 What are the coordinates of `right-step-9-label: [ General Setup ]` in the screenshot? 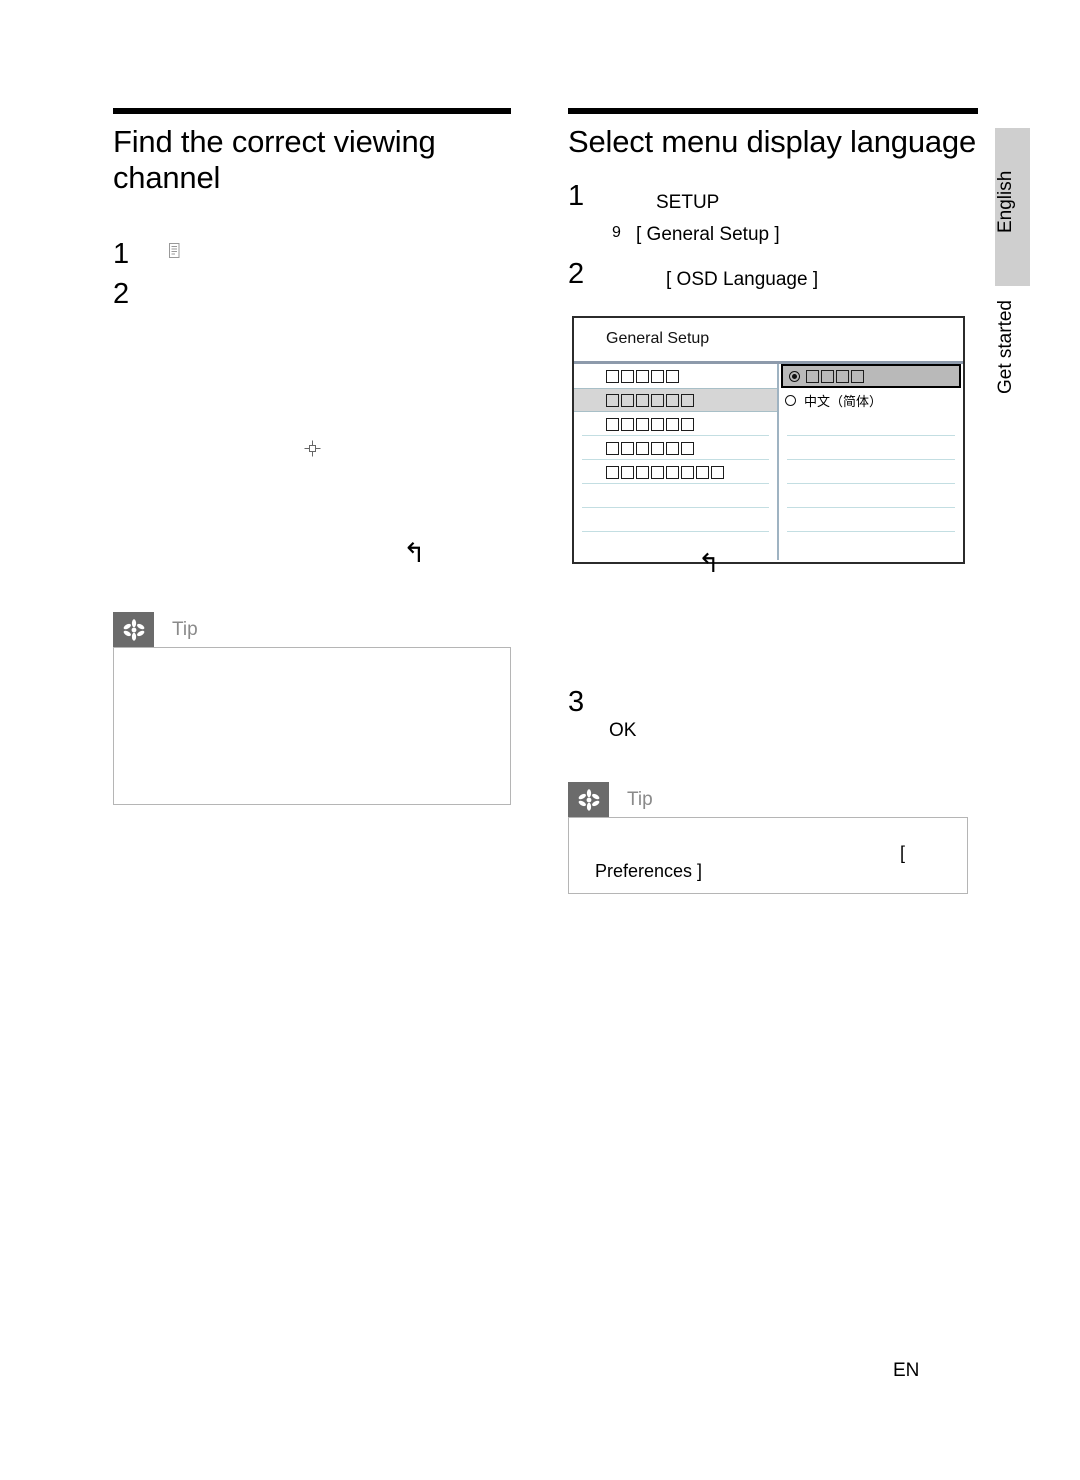 It's located at (708, 235).